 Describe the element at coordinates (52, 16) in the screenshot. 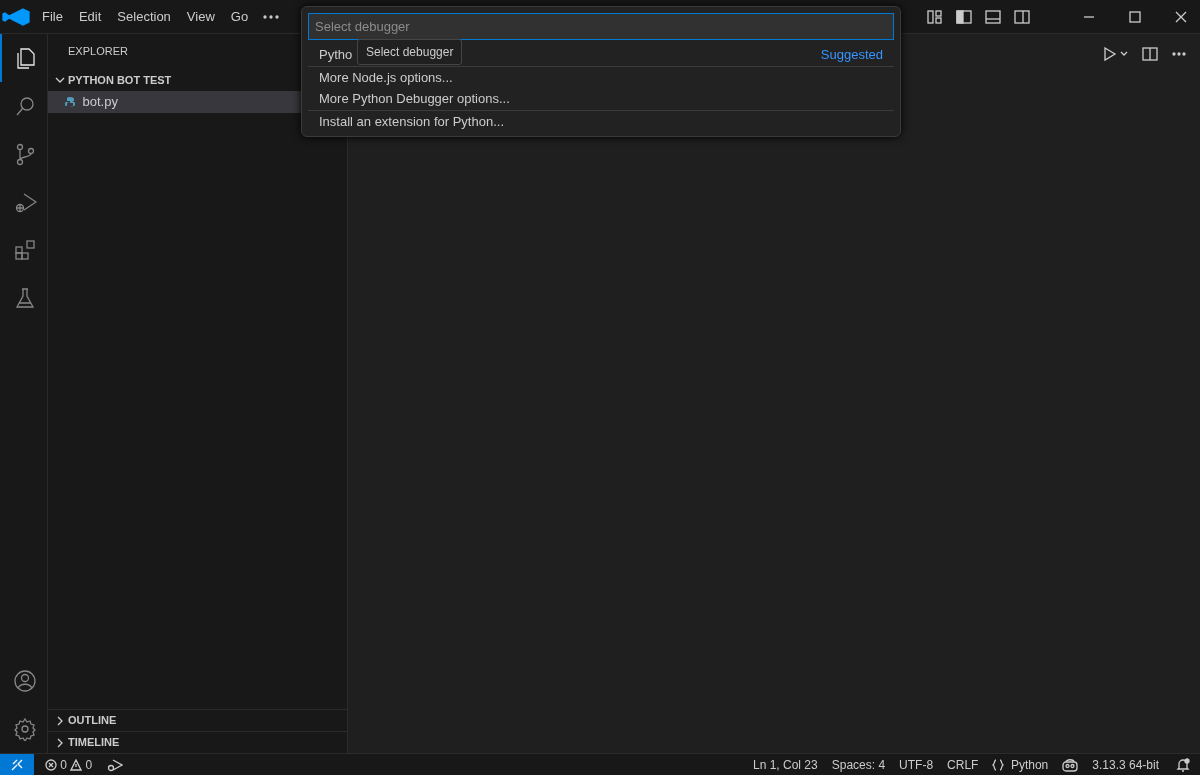

I see `menu-item: File` at that location.